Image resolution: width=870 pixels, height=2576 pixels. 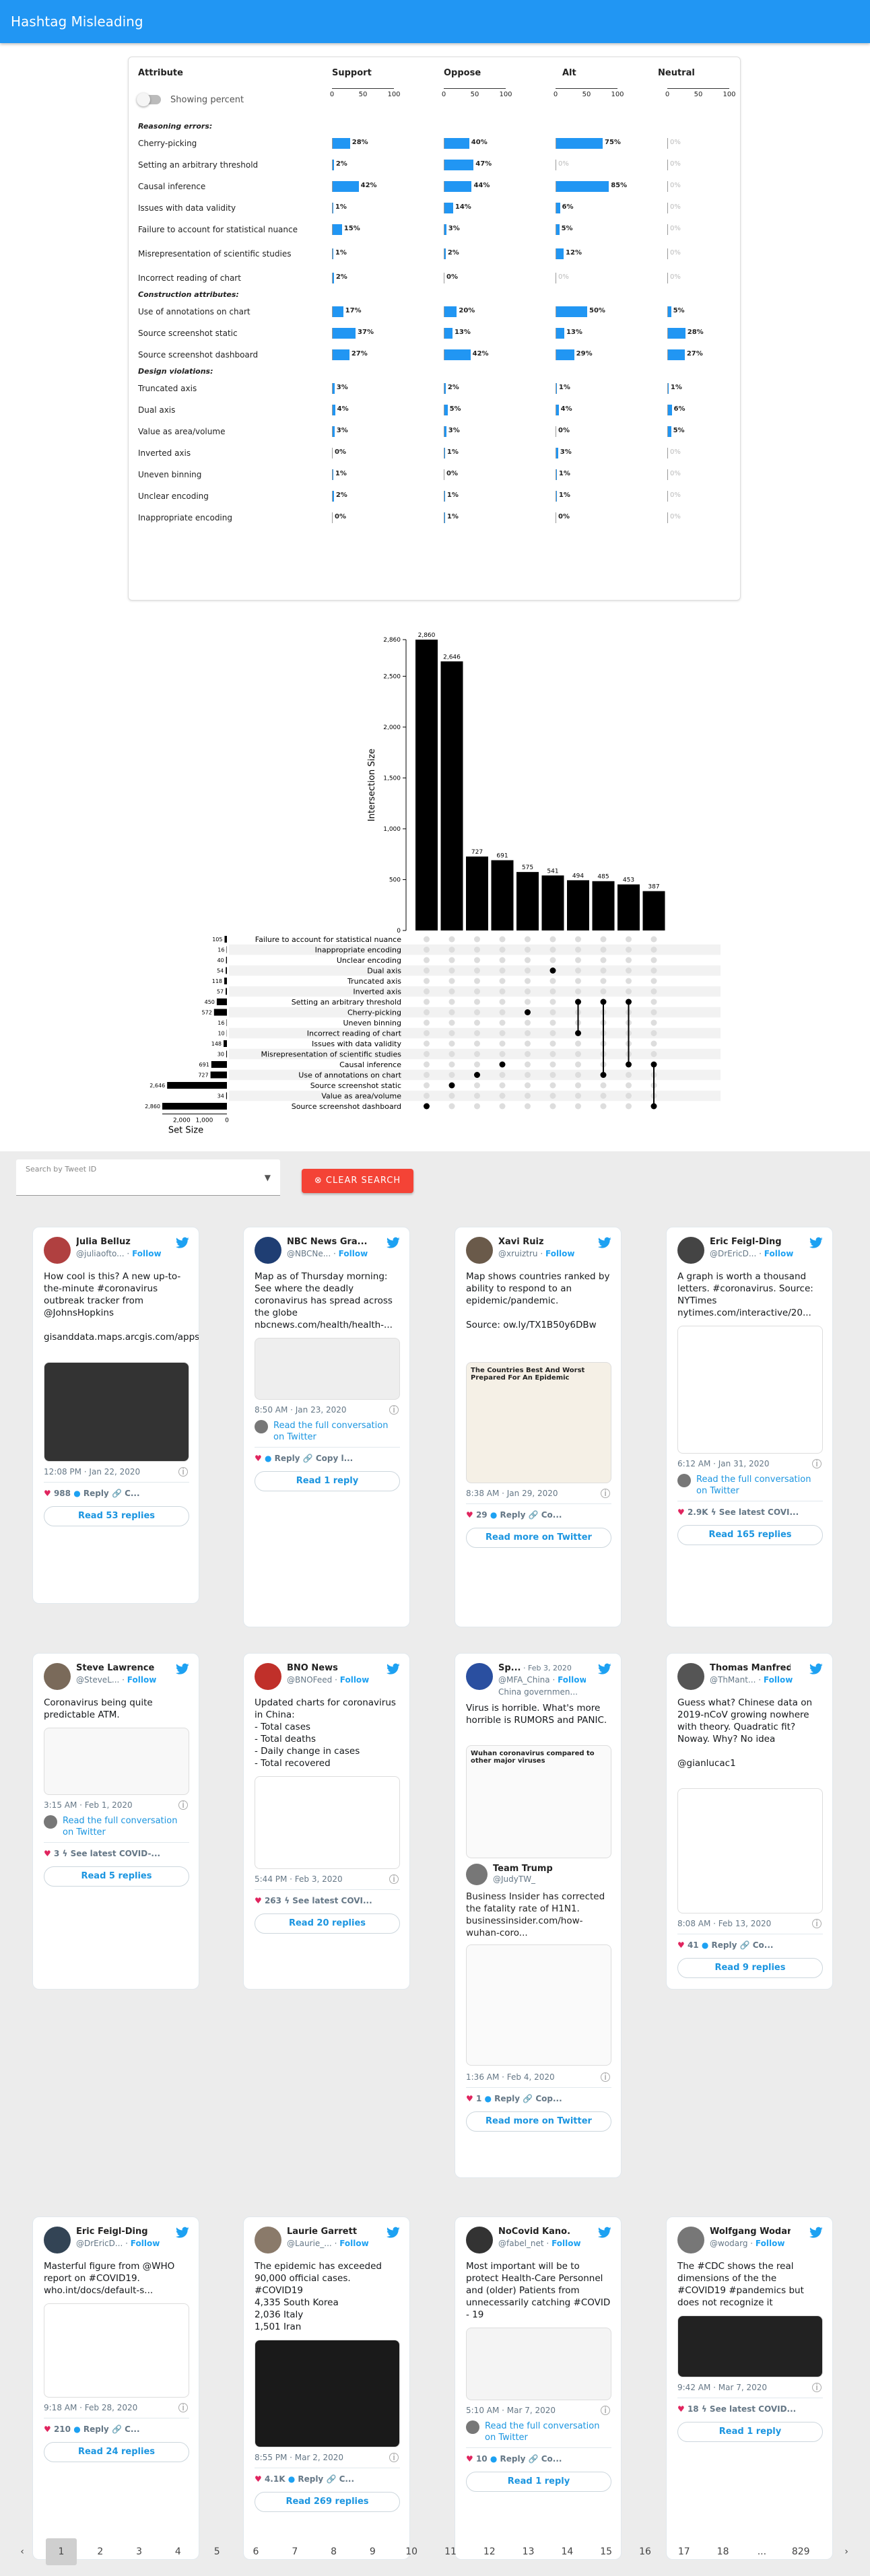 I want to click on author-handle: @DrEricD... · Follow, so click(x=120, y=2243).